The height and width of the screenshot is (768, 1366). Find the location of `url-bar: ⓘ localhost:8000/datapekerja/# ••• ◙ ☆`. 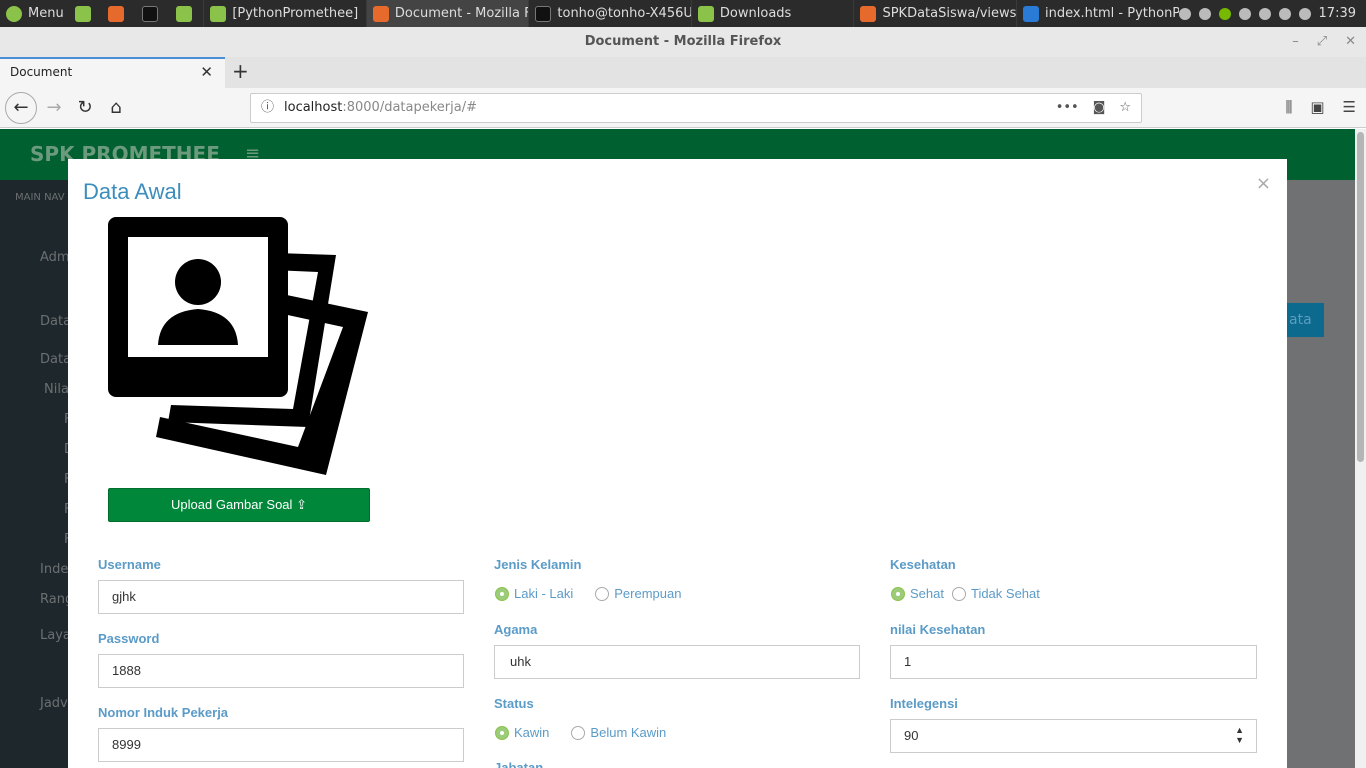

url-bar: ⓘ localhost:8000/datapekerja/# ••• ◙ ☆ is located at coordinates (696, 108).